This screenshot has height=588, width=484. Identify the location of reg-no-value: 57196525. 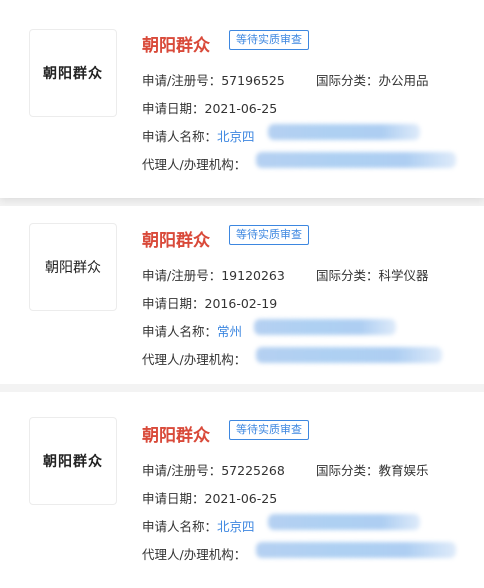
(253, 80).